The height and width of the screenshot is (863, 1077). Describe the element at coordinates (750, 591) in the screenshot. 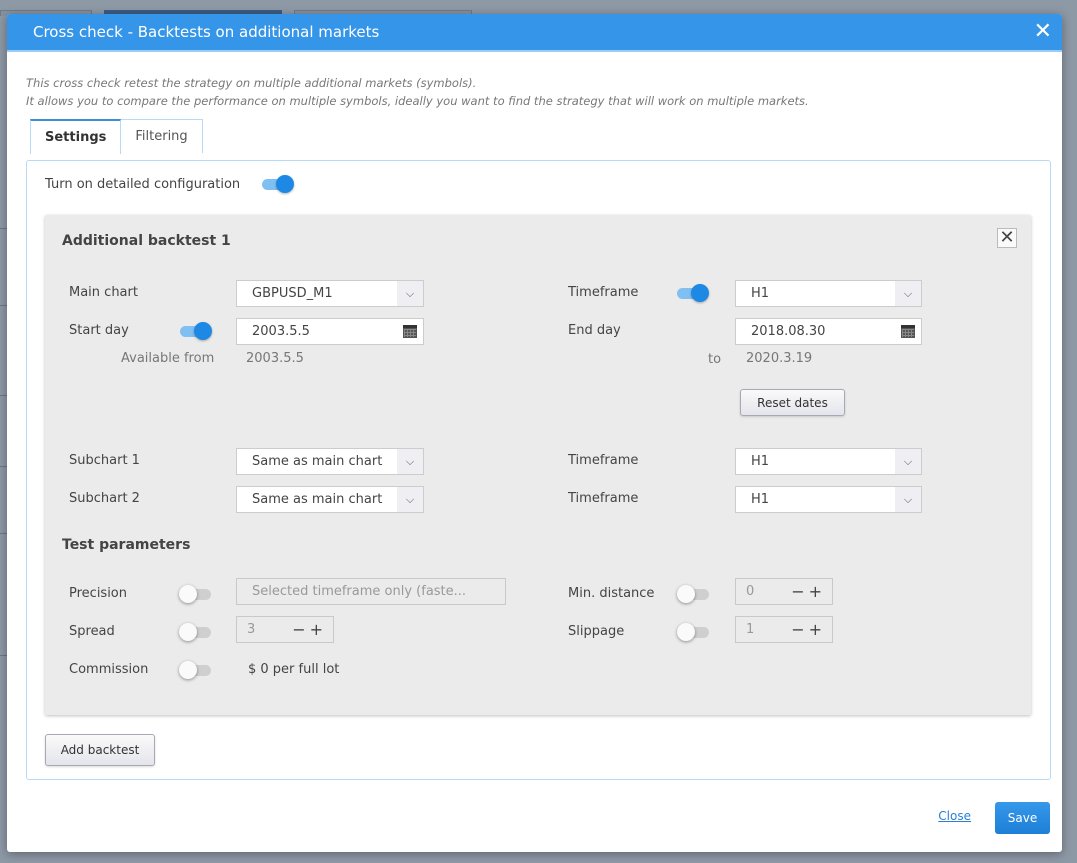

I see `min-distance-value: 0` at that location.